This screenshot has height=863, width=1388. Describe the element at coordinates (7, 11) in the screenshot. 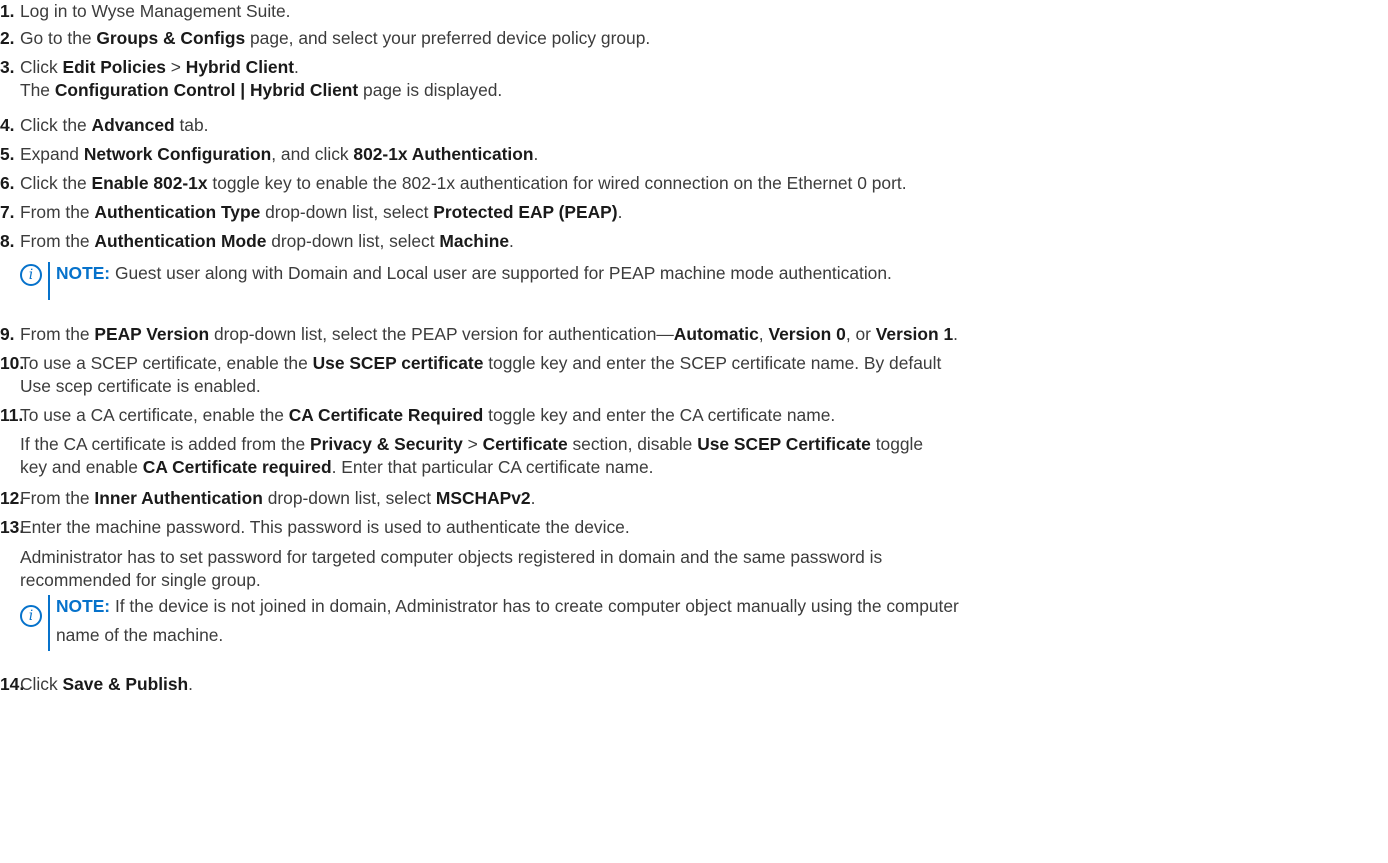

I see `step-number: 1.` at that location.